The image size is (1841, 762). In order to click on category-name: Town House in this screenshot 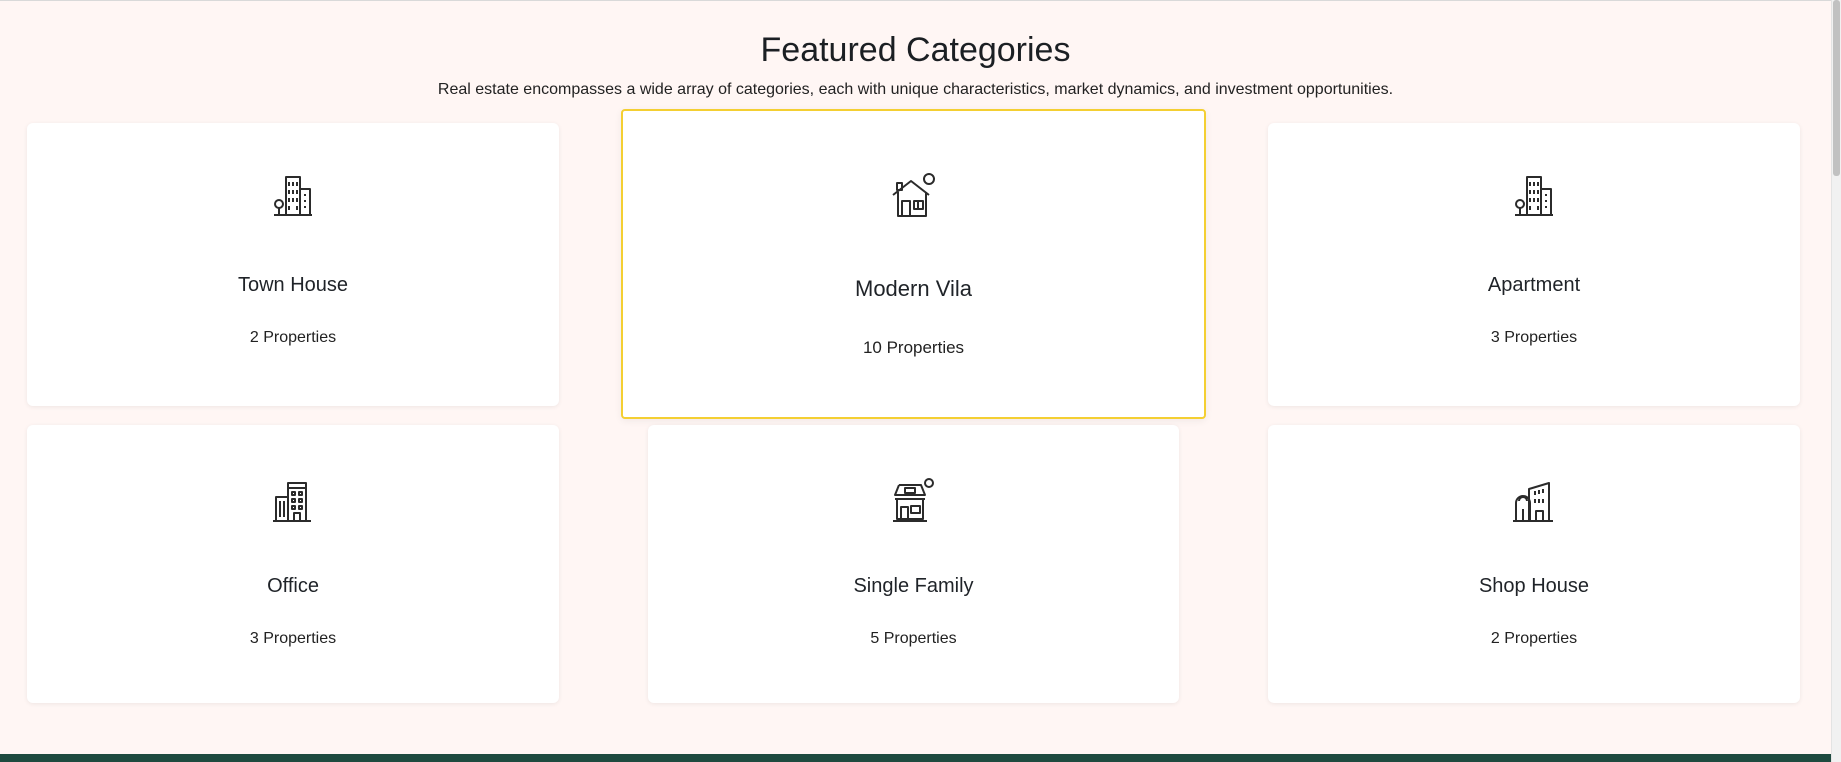, I will do `click(293, 285)`.